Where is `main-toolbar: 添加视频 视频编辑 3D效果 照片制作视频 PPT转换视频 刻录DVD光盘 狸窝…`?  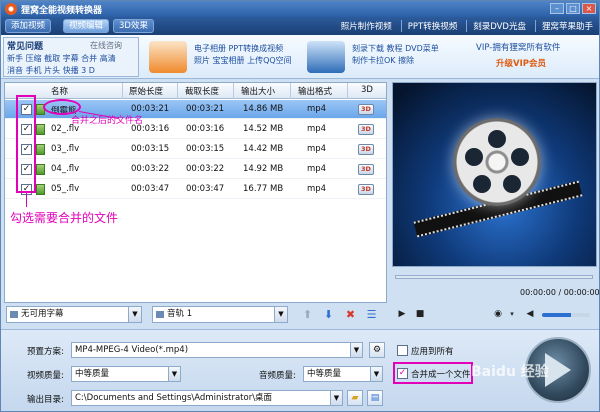 main-toolbar: 添加视频 视频编辑 3D效果 照片制作视频 PPT转换视频 刻录DVD光盘 狸窝… is located at coordinates (300, 26).